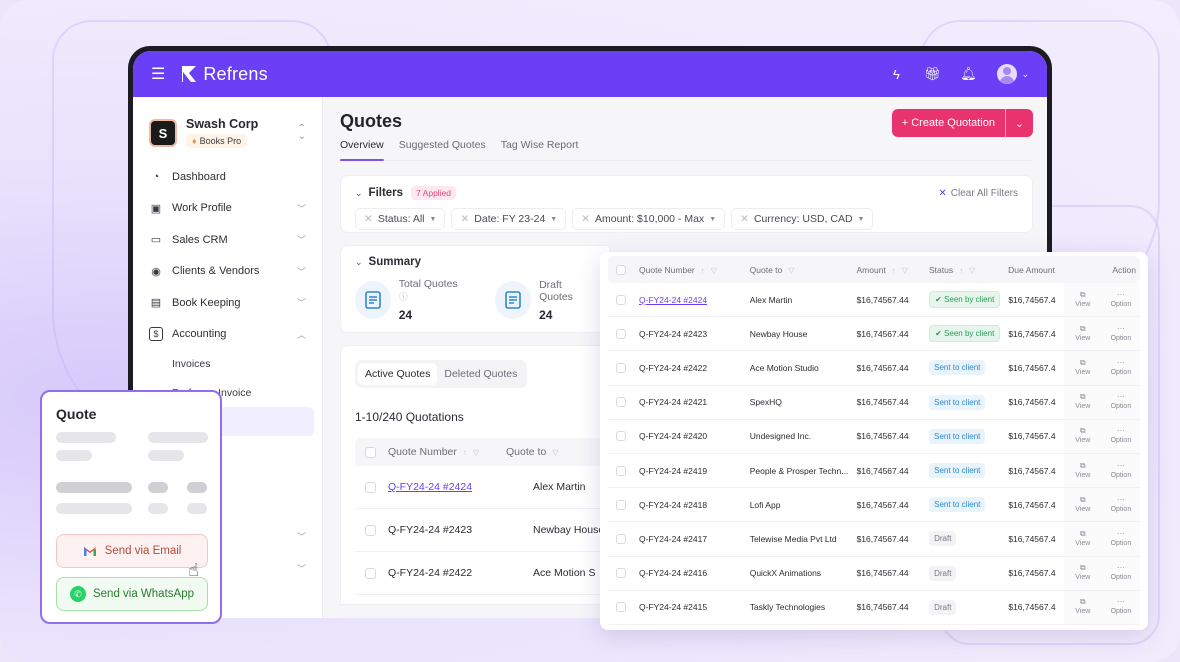 The width and height of the screenshot is (1180, 662). Describe the element at coordinates (893, 270) in the screenshot. I see `header-amount: Amount ↑ ▽` at that location.